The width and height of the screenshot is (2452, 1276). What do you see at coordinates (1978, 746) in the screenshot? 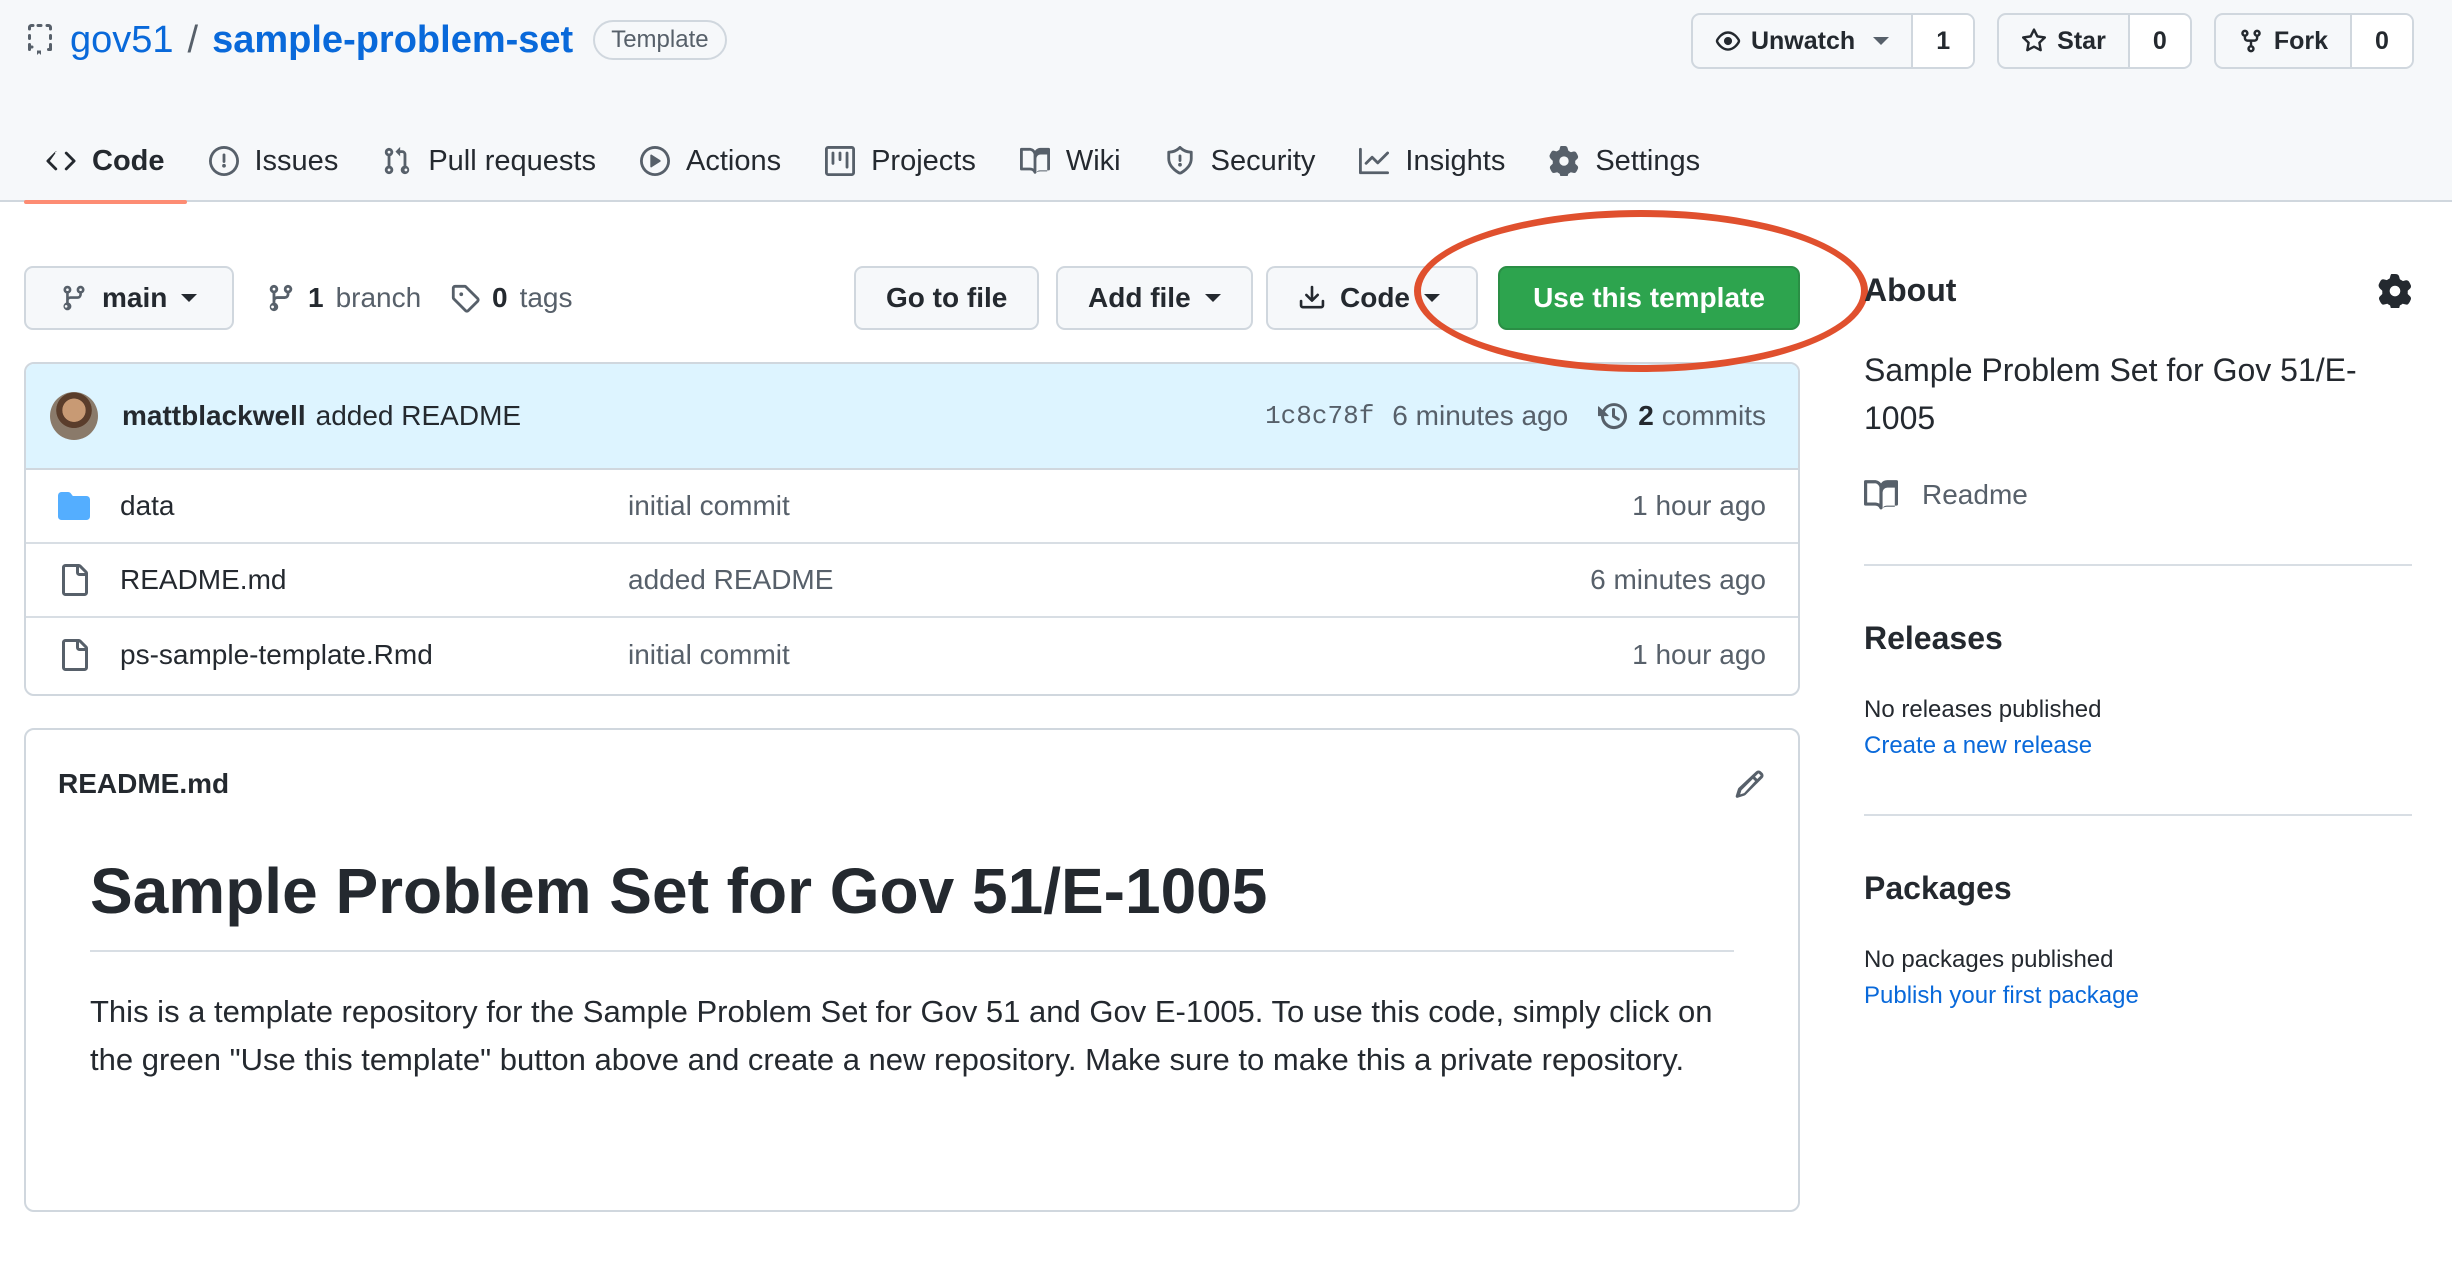
I see `create-release-link: Create a new release` at bounding box center [1978, 746].